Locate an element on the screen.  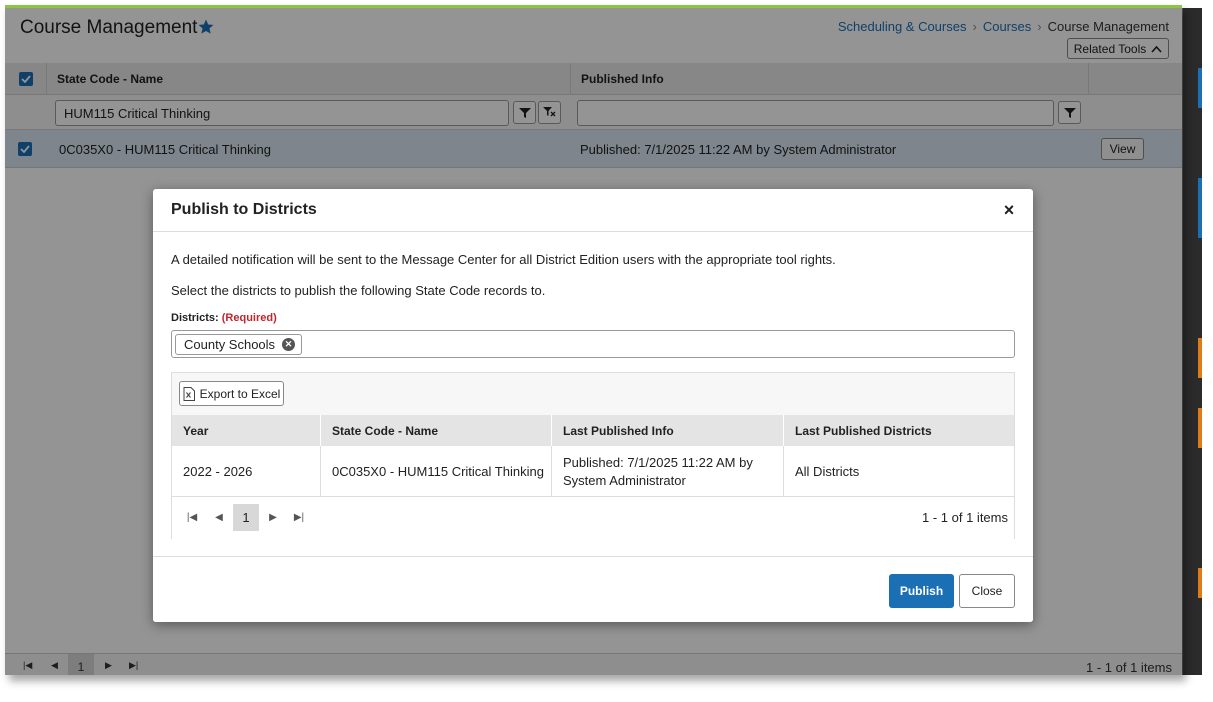
first-page-icon: |◀ is located at coordinates (192, 517).